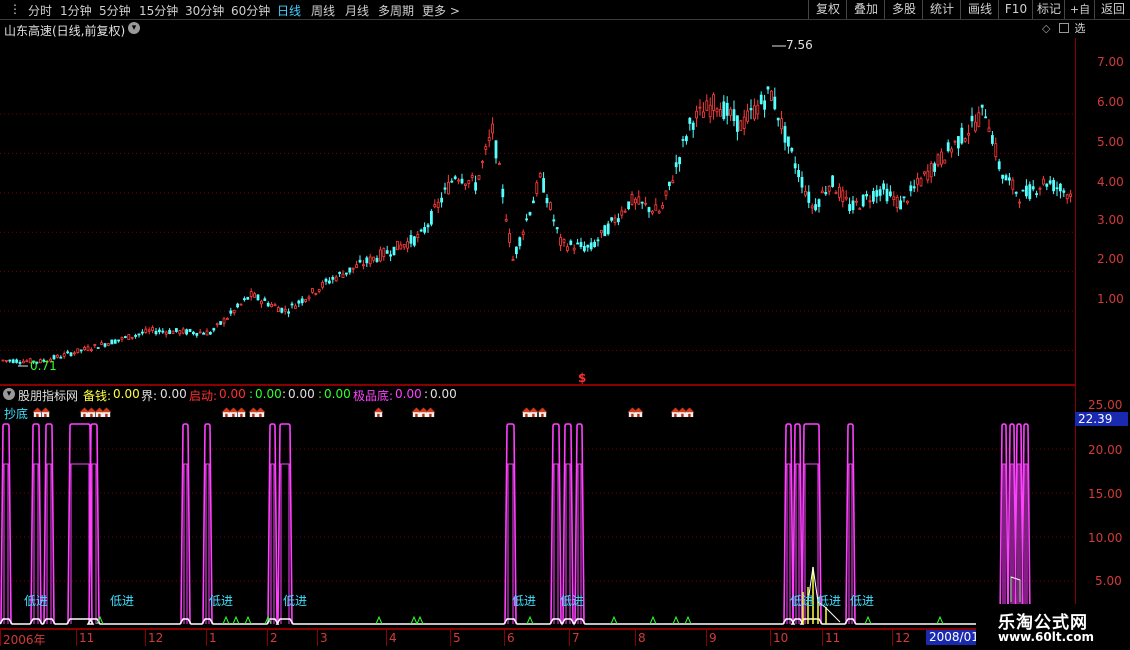  Describe the element at coordinates (903, 9) in the screenshot. I see `multi-stock-button: 多股` at that location.